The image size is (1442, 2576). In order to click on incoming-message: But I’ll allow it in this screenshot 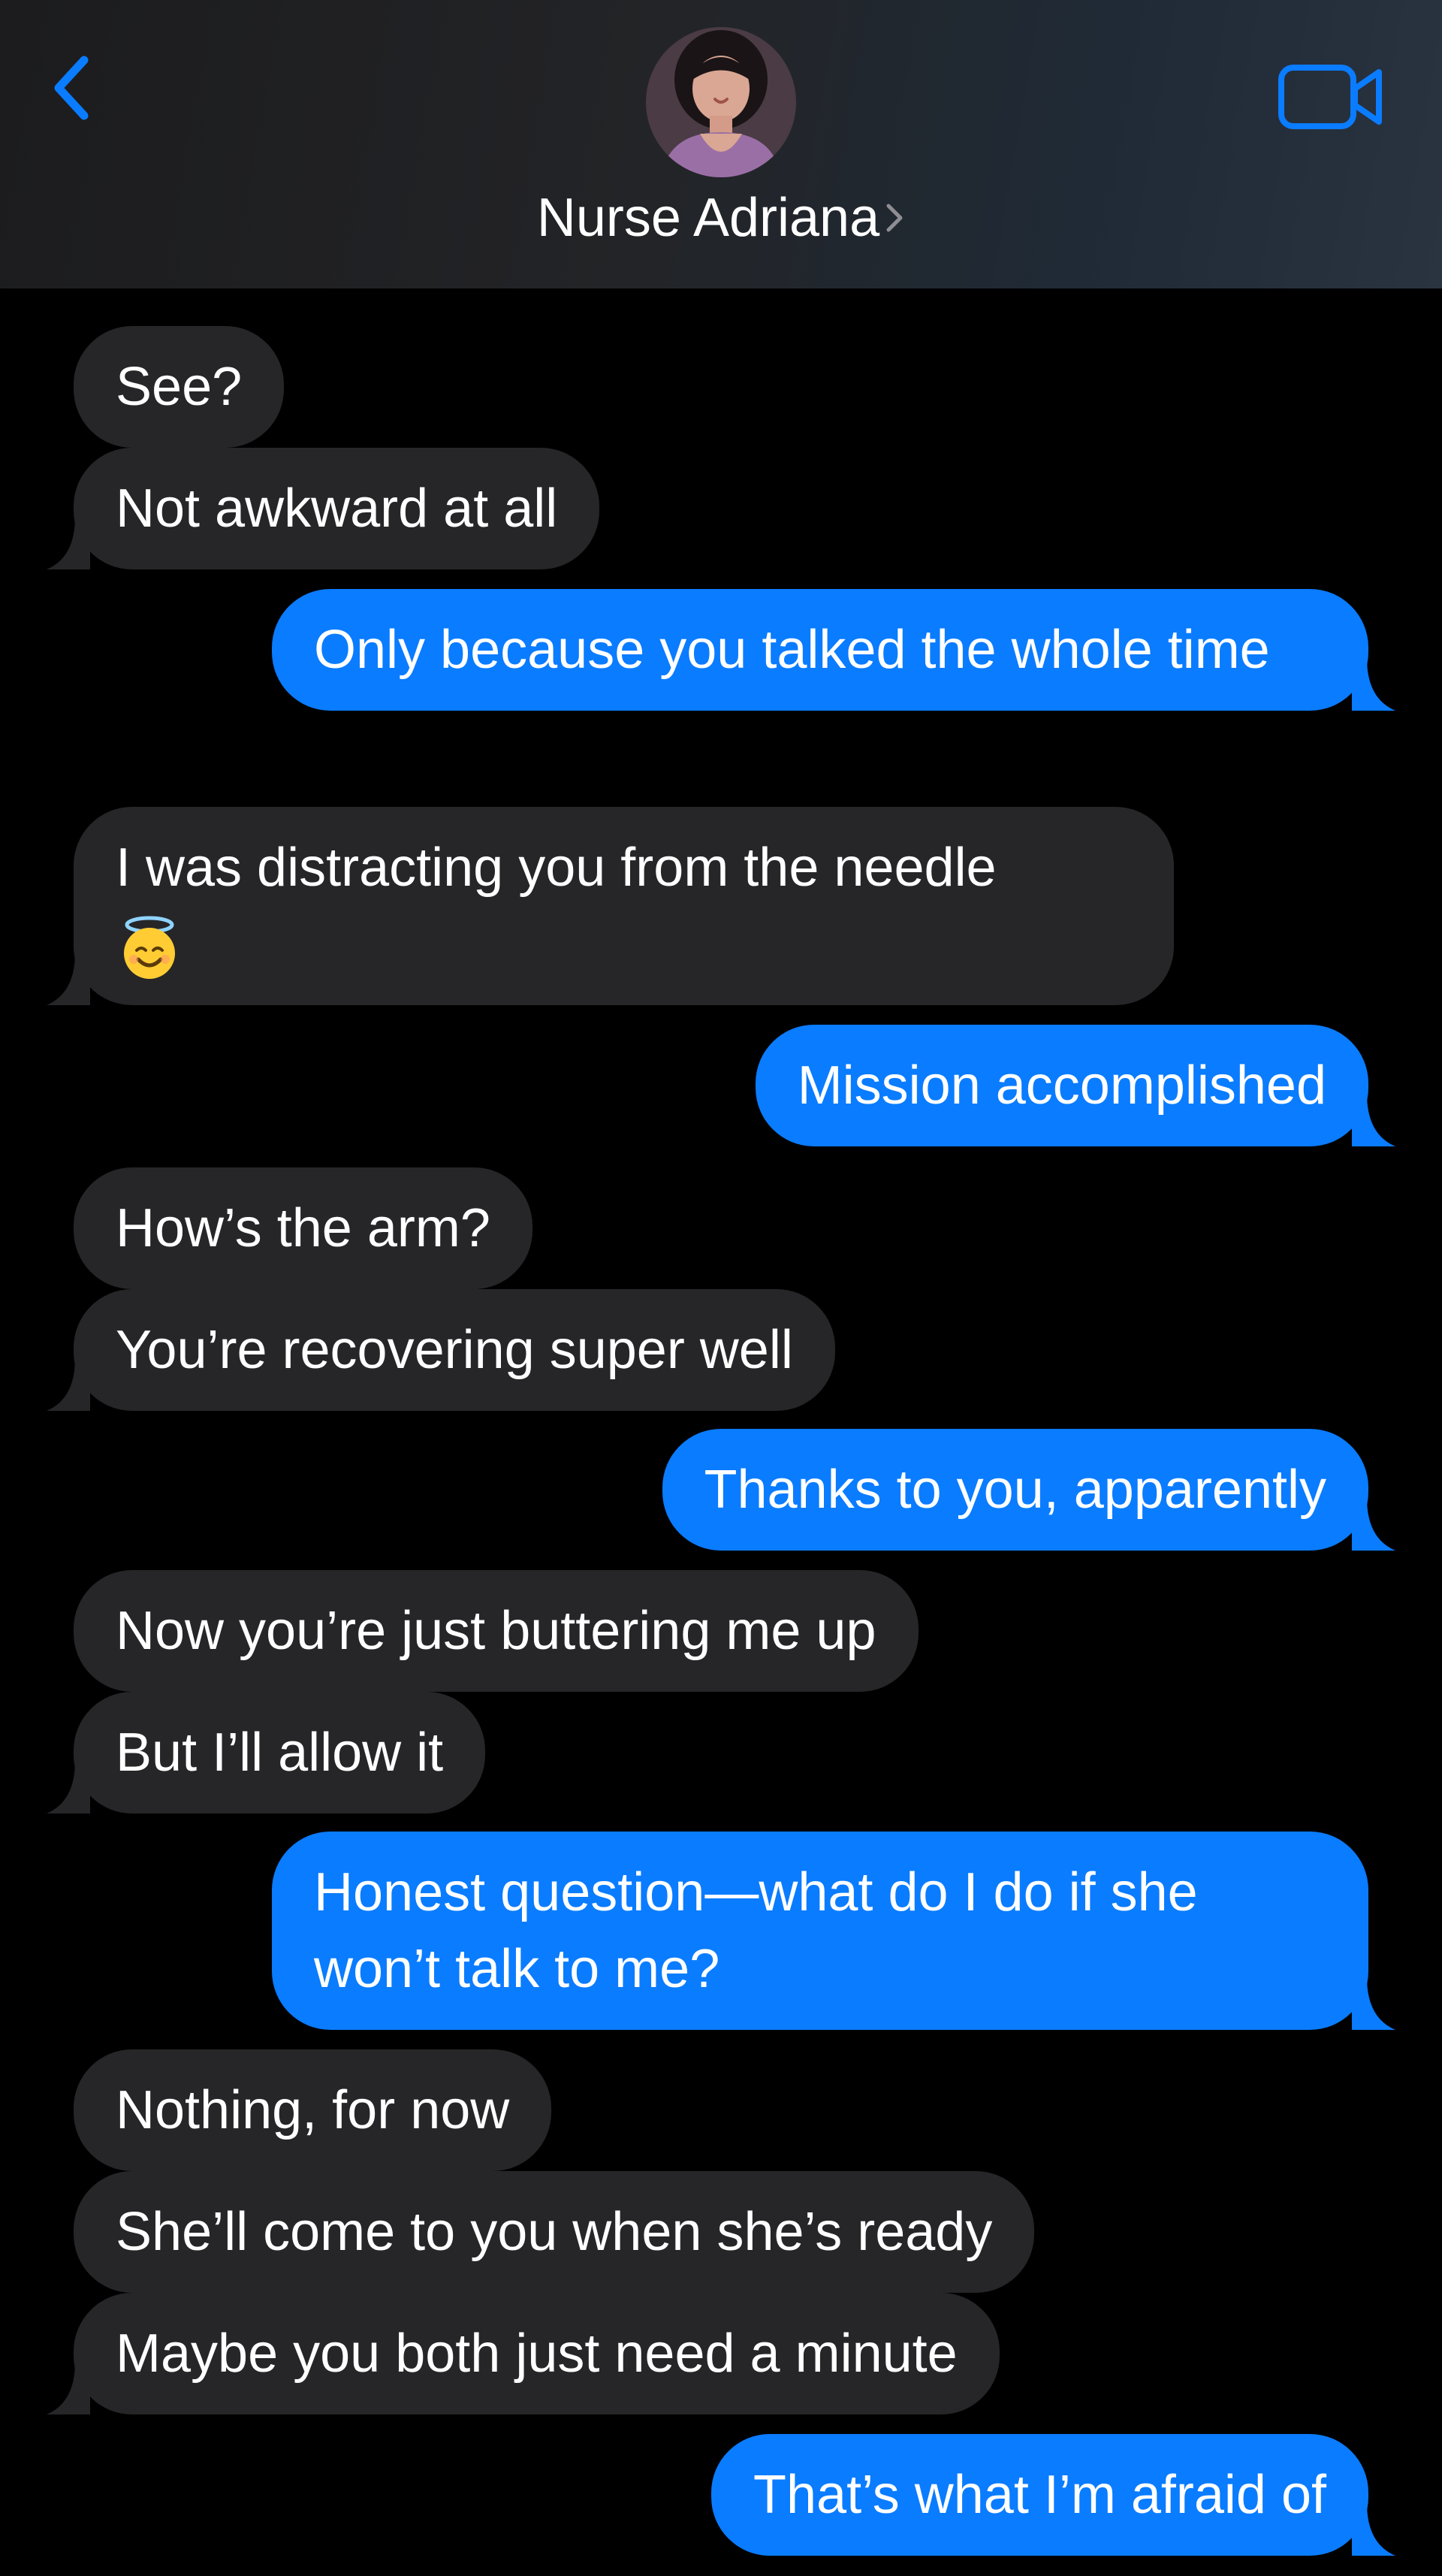, I will do `click(266, 1752)`.